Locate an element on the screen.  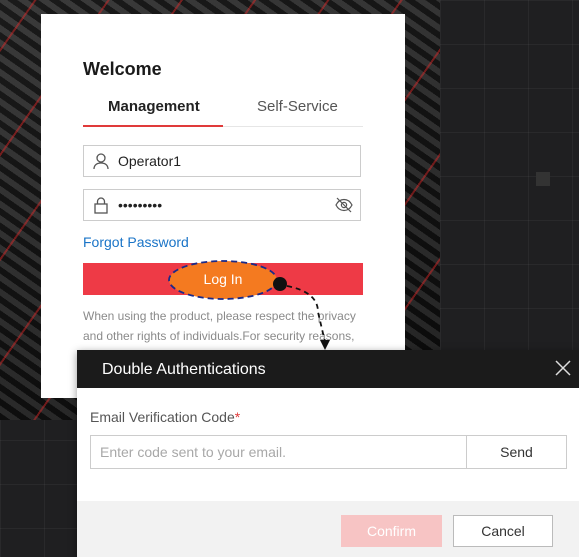
email-code-label-text: Email Verification Code is located at coordinates (162, 417).